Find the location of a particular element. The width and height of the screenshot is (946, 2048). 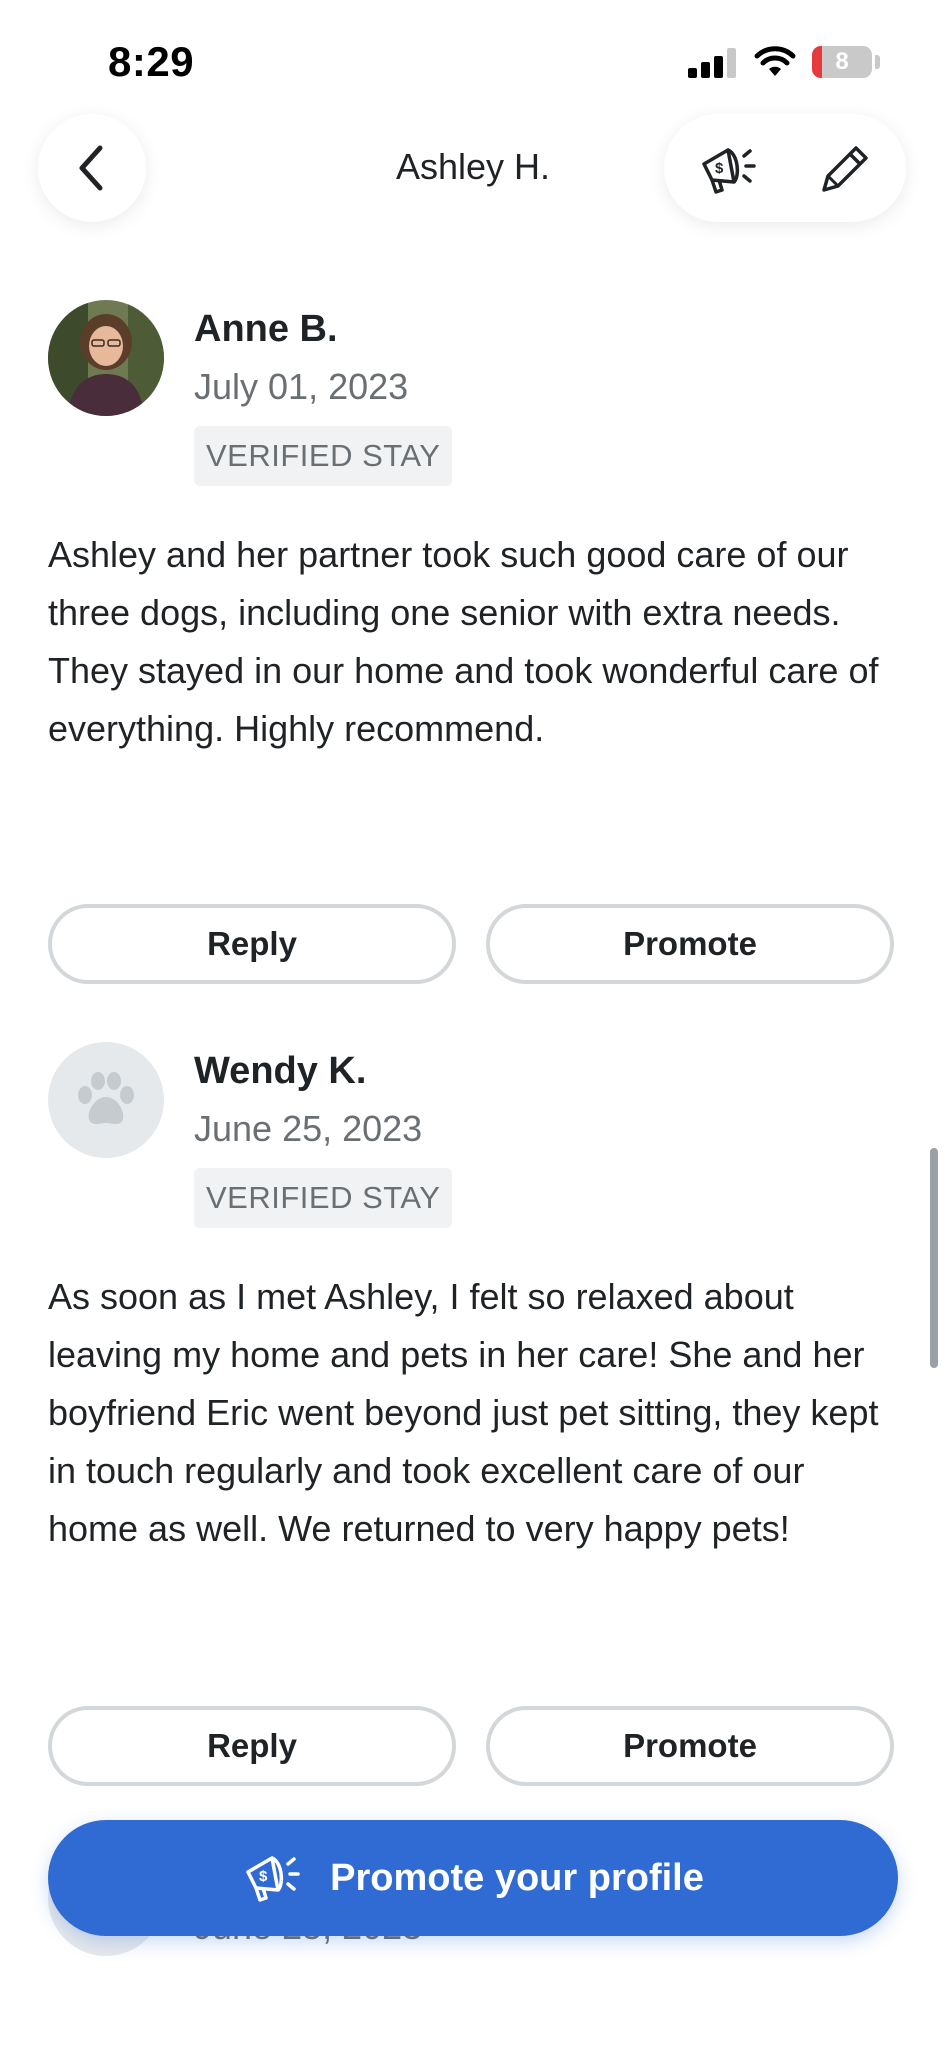

reviewer-name: Anne B. is located at coordinates (266, 329).